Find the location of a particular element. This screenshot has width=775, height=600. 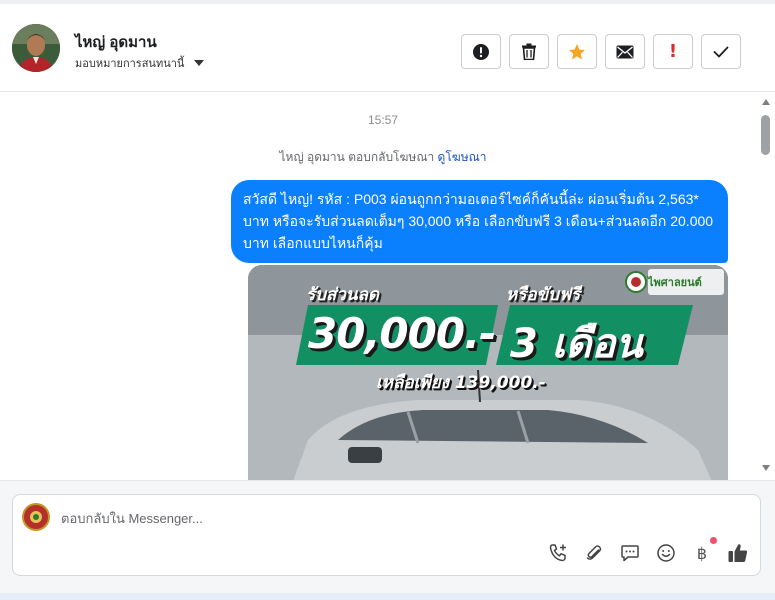

thumbs-up-icon is located at coordinates (738, 553).